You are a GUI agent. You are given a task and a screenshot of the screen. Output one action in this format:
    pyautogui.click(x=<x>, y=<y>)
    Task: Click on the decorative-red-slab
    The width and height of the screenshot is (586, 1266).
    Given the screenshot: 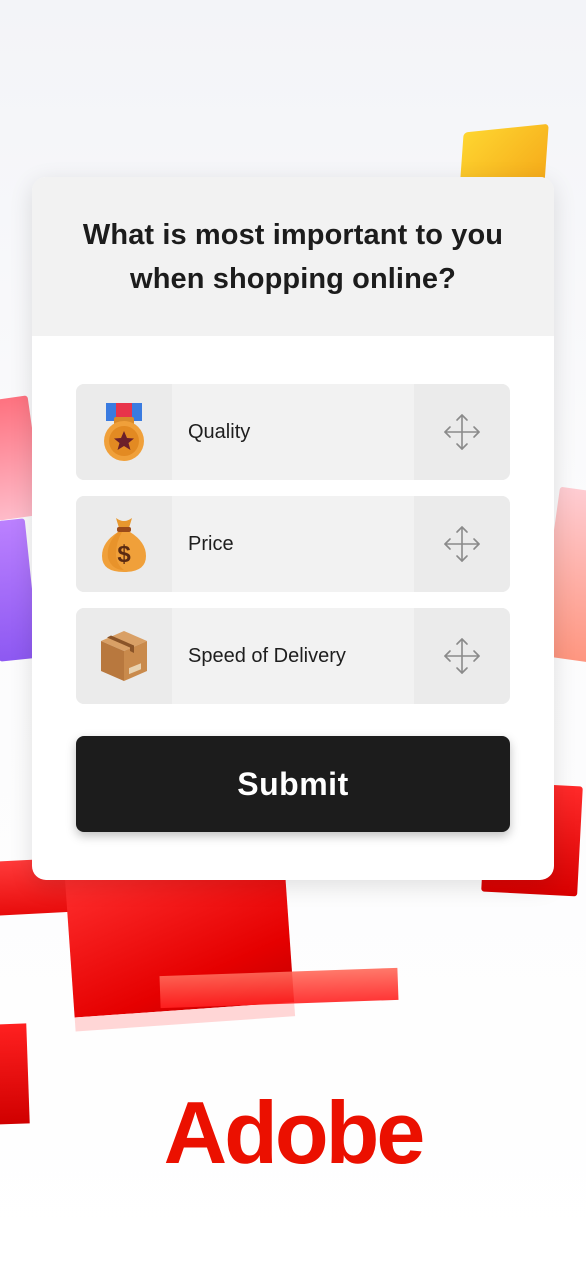 What is the action you would take?
    pyautogui.click(x=279, y=988)
    